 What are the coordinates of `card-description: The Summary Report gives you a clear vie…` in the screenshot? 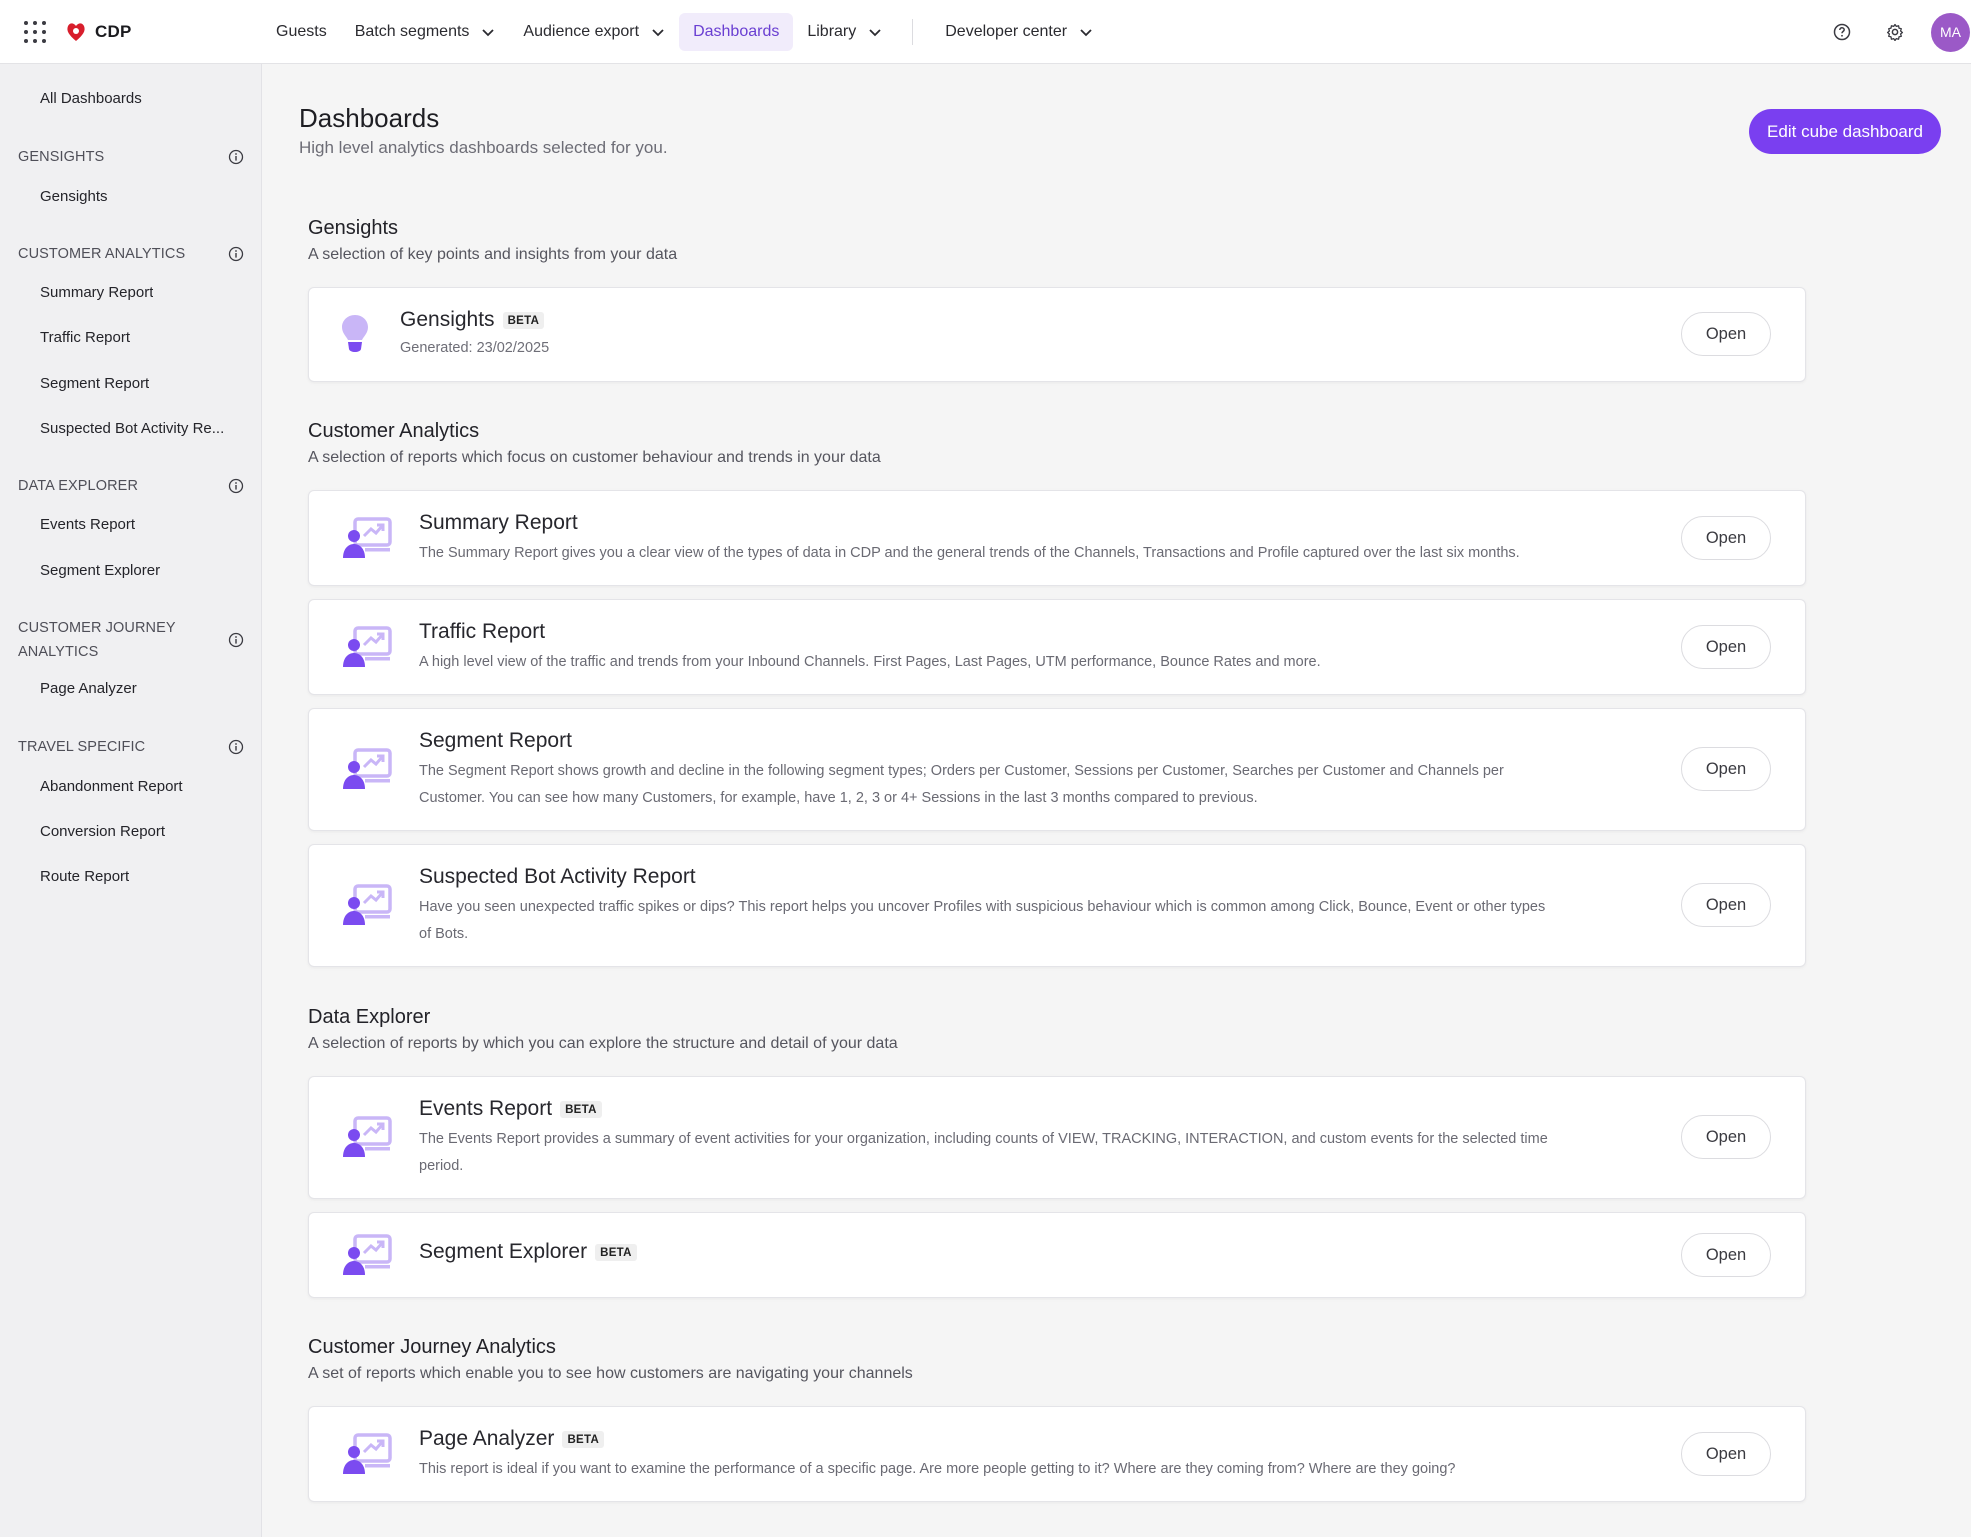 It's located at (969, 553).